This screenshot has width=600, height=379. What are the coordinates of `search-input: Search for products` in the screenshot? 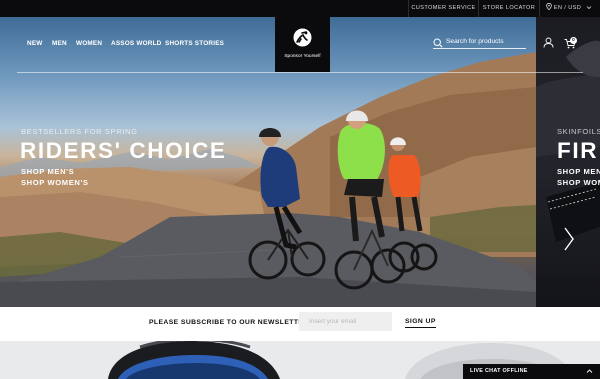 It's located at (479, 43).